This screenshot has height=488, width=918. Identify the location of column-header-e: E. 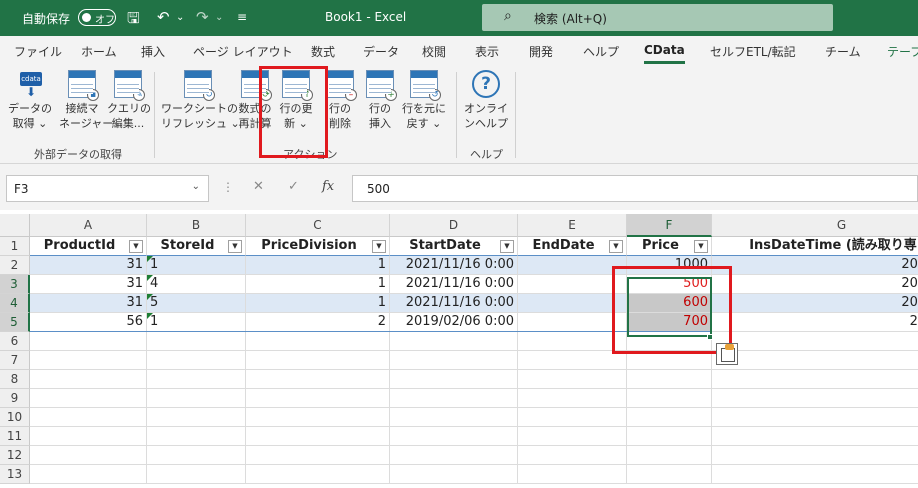
(572, 225).